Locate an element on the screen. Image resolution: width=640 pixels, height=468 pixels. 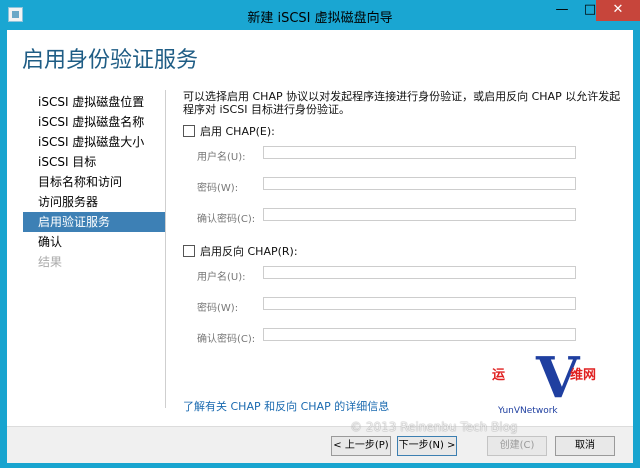
reverse-chap-username-label: 用户名(U): is located at coordinates (221, 277).